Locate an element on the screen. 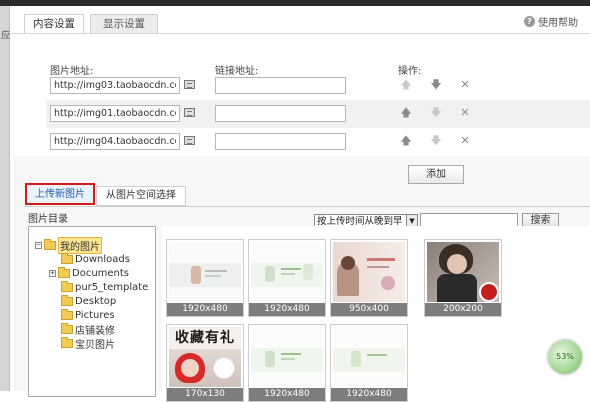  tree-node-label: 店铺装修 is located at coordinates (95, 331).